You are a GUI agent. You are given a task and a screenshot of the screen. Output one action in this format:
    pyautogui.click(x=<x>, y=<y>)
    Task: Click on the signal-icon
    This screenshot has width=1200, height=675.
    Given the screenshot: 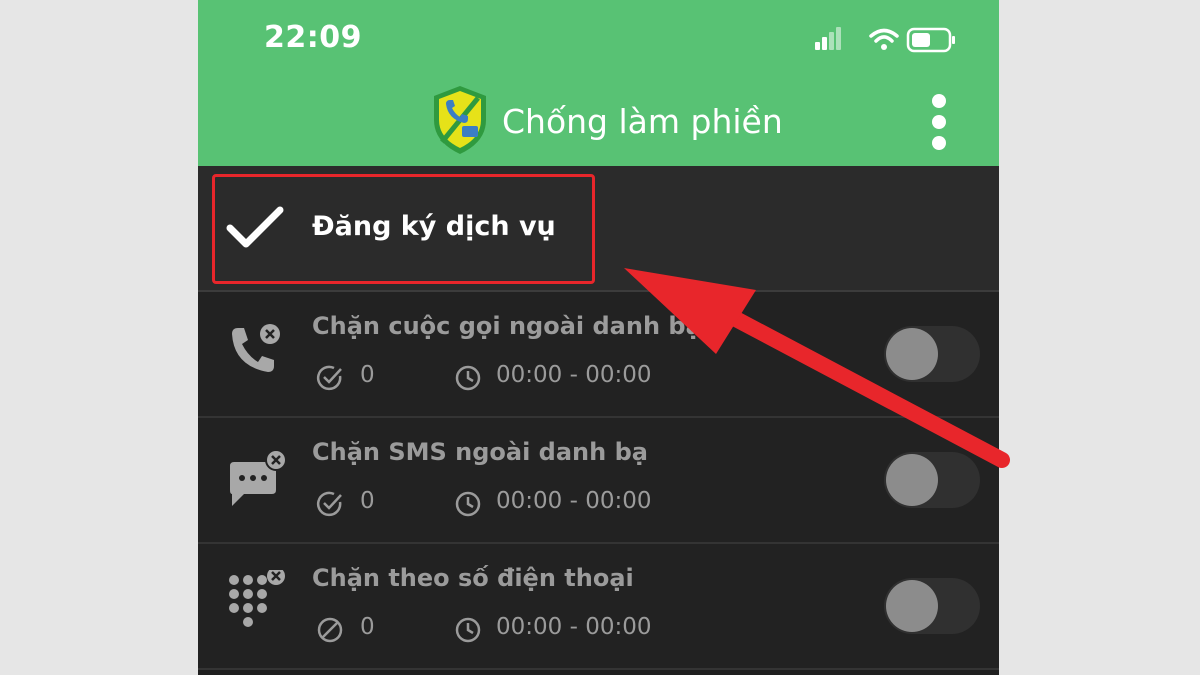 What is the action you would take?
    pyautogui.click(x=828, y=38)
    